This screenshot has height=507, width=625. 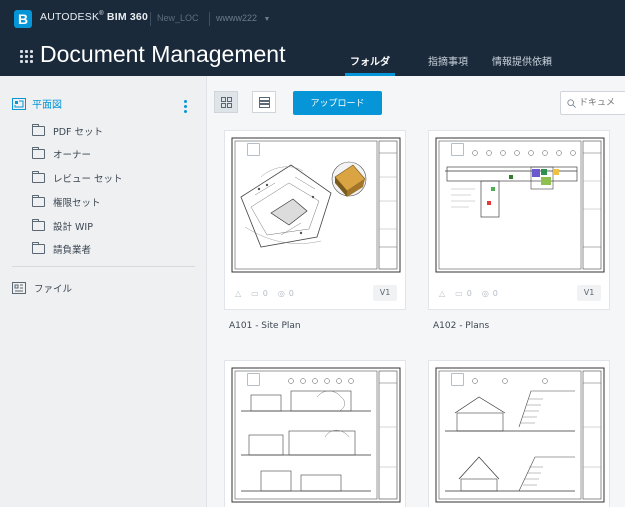 I want to click on sidebar-item-owner: オーナー, so click(x=61, y=154).